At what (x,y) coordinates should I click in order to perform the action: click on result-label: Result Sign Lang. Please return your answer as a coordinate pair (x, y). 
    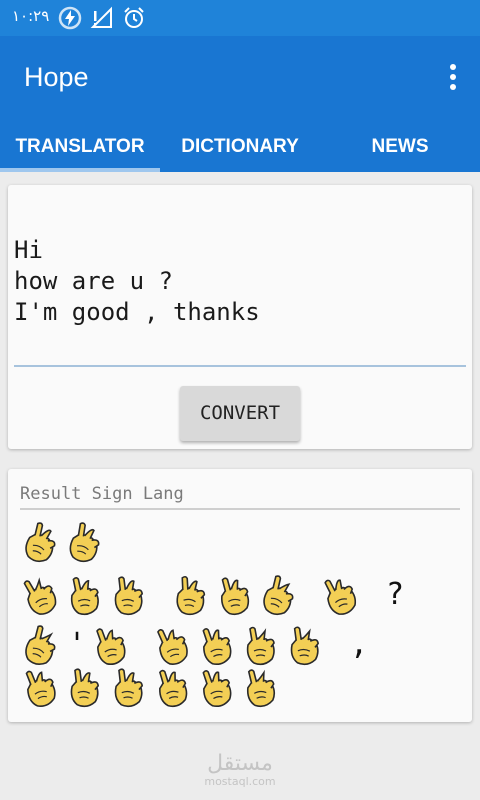
    Looking at the image, I should click on (102, 494).